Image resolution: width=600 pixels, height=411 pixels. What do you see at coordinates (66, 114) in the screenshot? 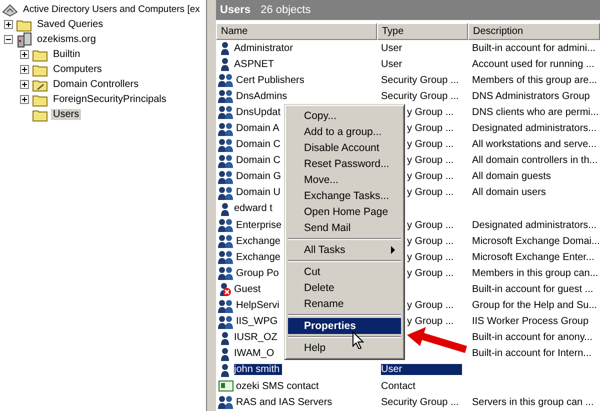
I see `tree-item: Users` at bounding box center [66, 114].